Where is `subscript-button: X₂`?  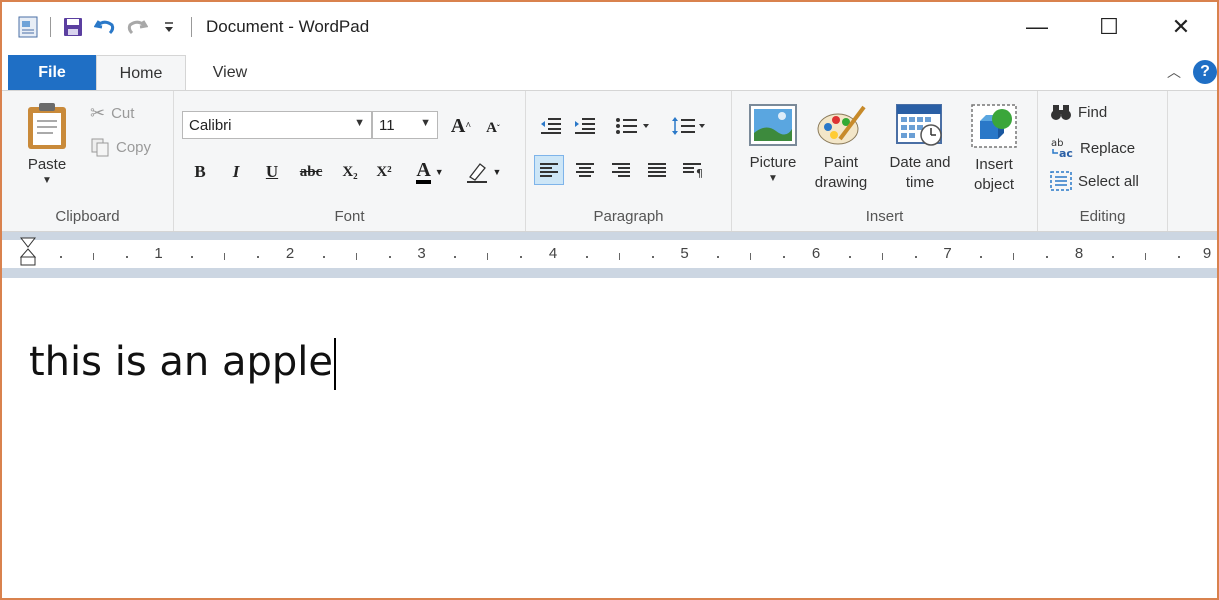 subscript-button: X₂ is located at coordinates (350, 172).